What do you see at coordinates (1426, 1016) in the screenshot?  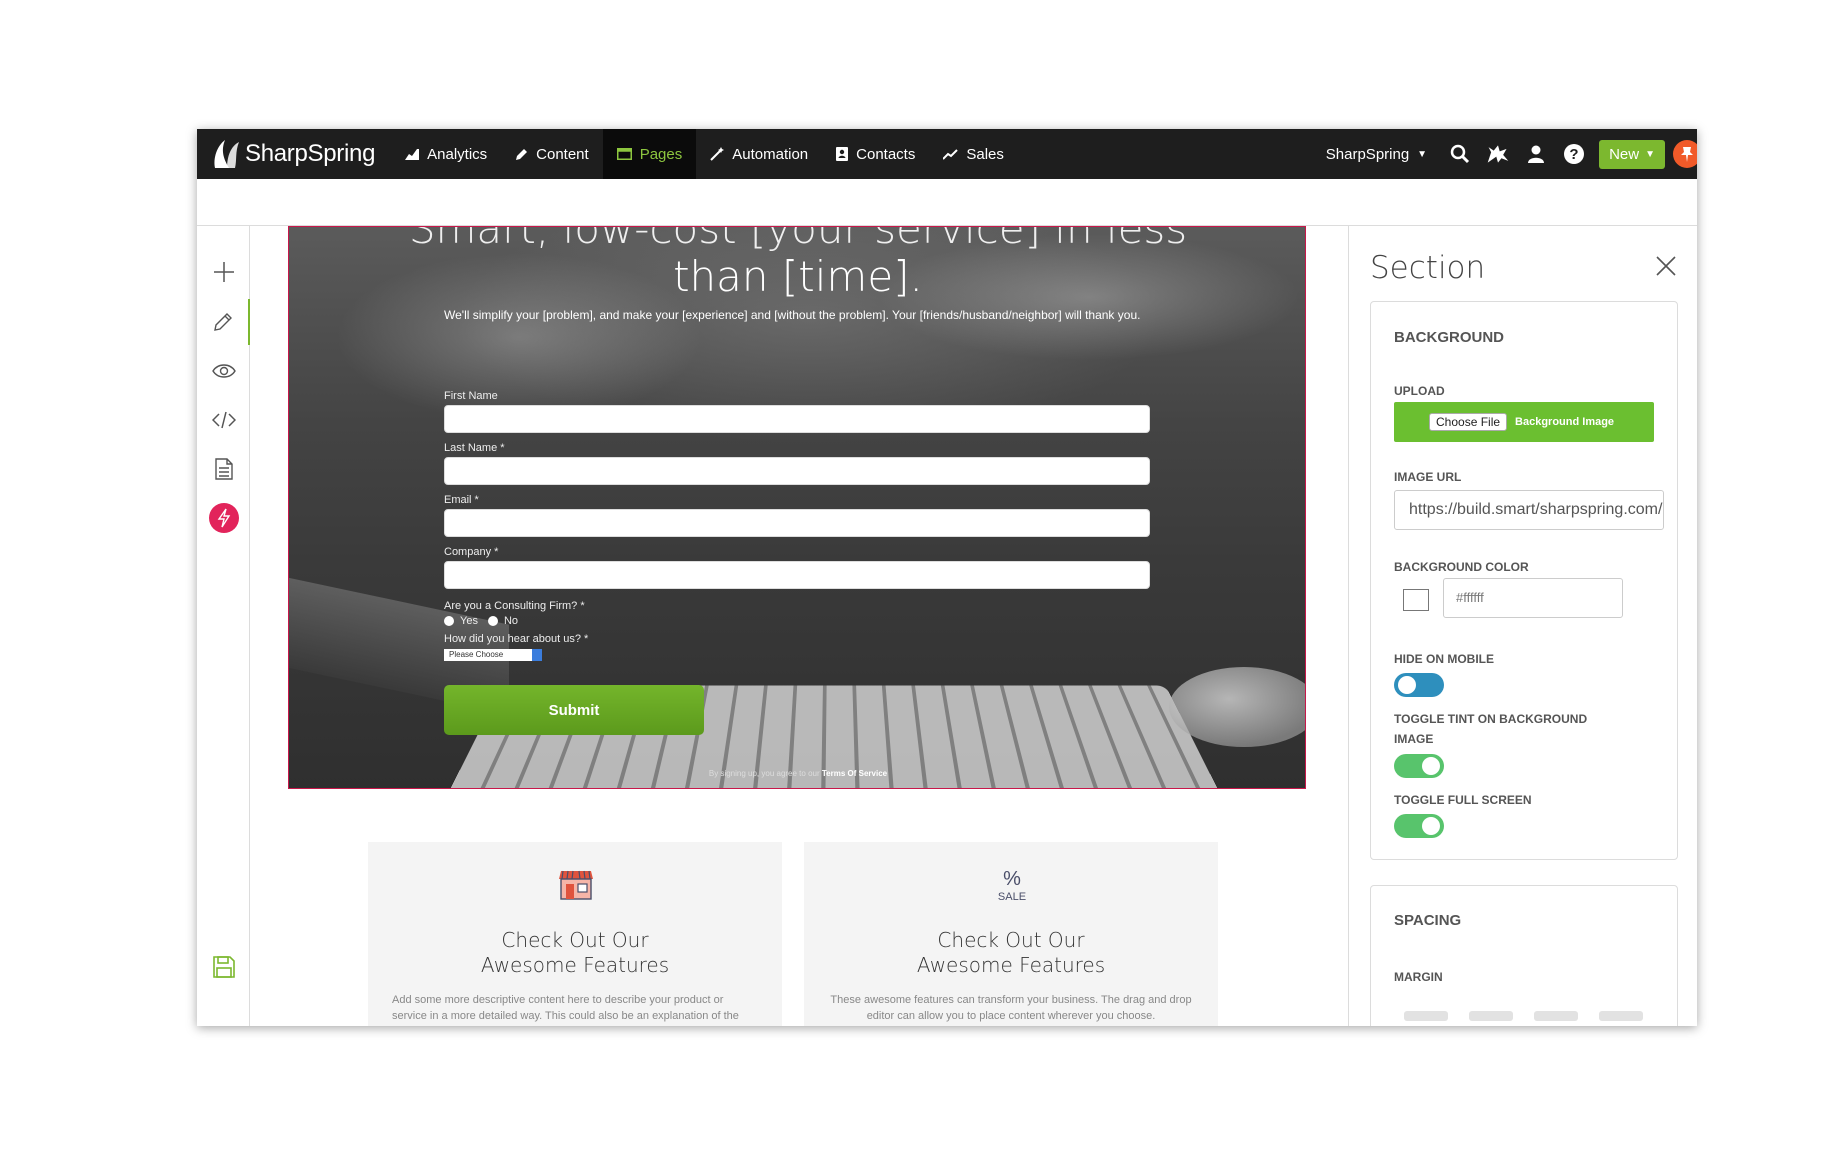 I see `margin-top-input` at bounding box center [1426, 1016].